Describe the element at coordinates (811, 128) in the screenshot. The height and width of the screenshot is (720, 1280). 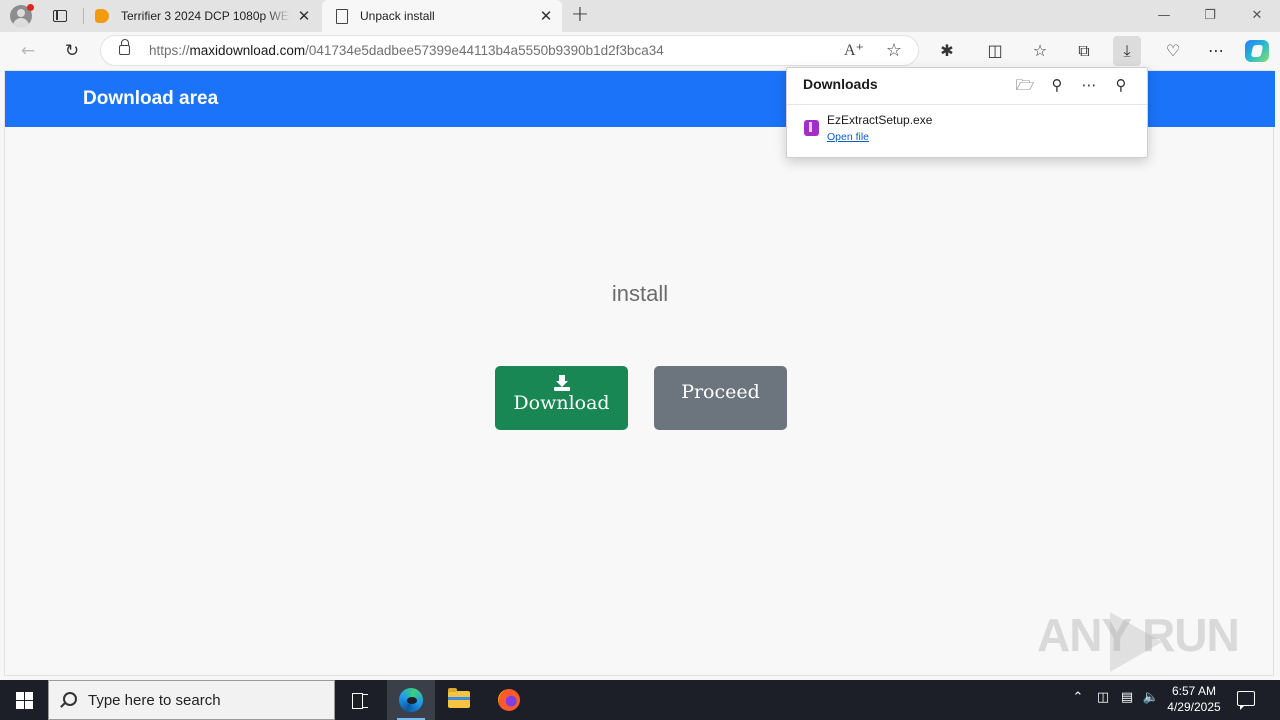
I see `exe-file-icon` at that location.